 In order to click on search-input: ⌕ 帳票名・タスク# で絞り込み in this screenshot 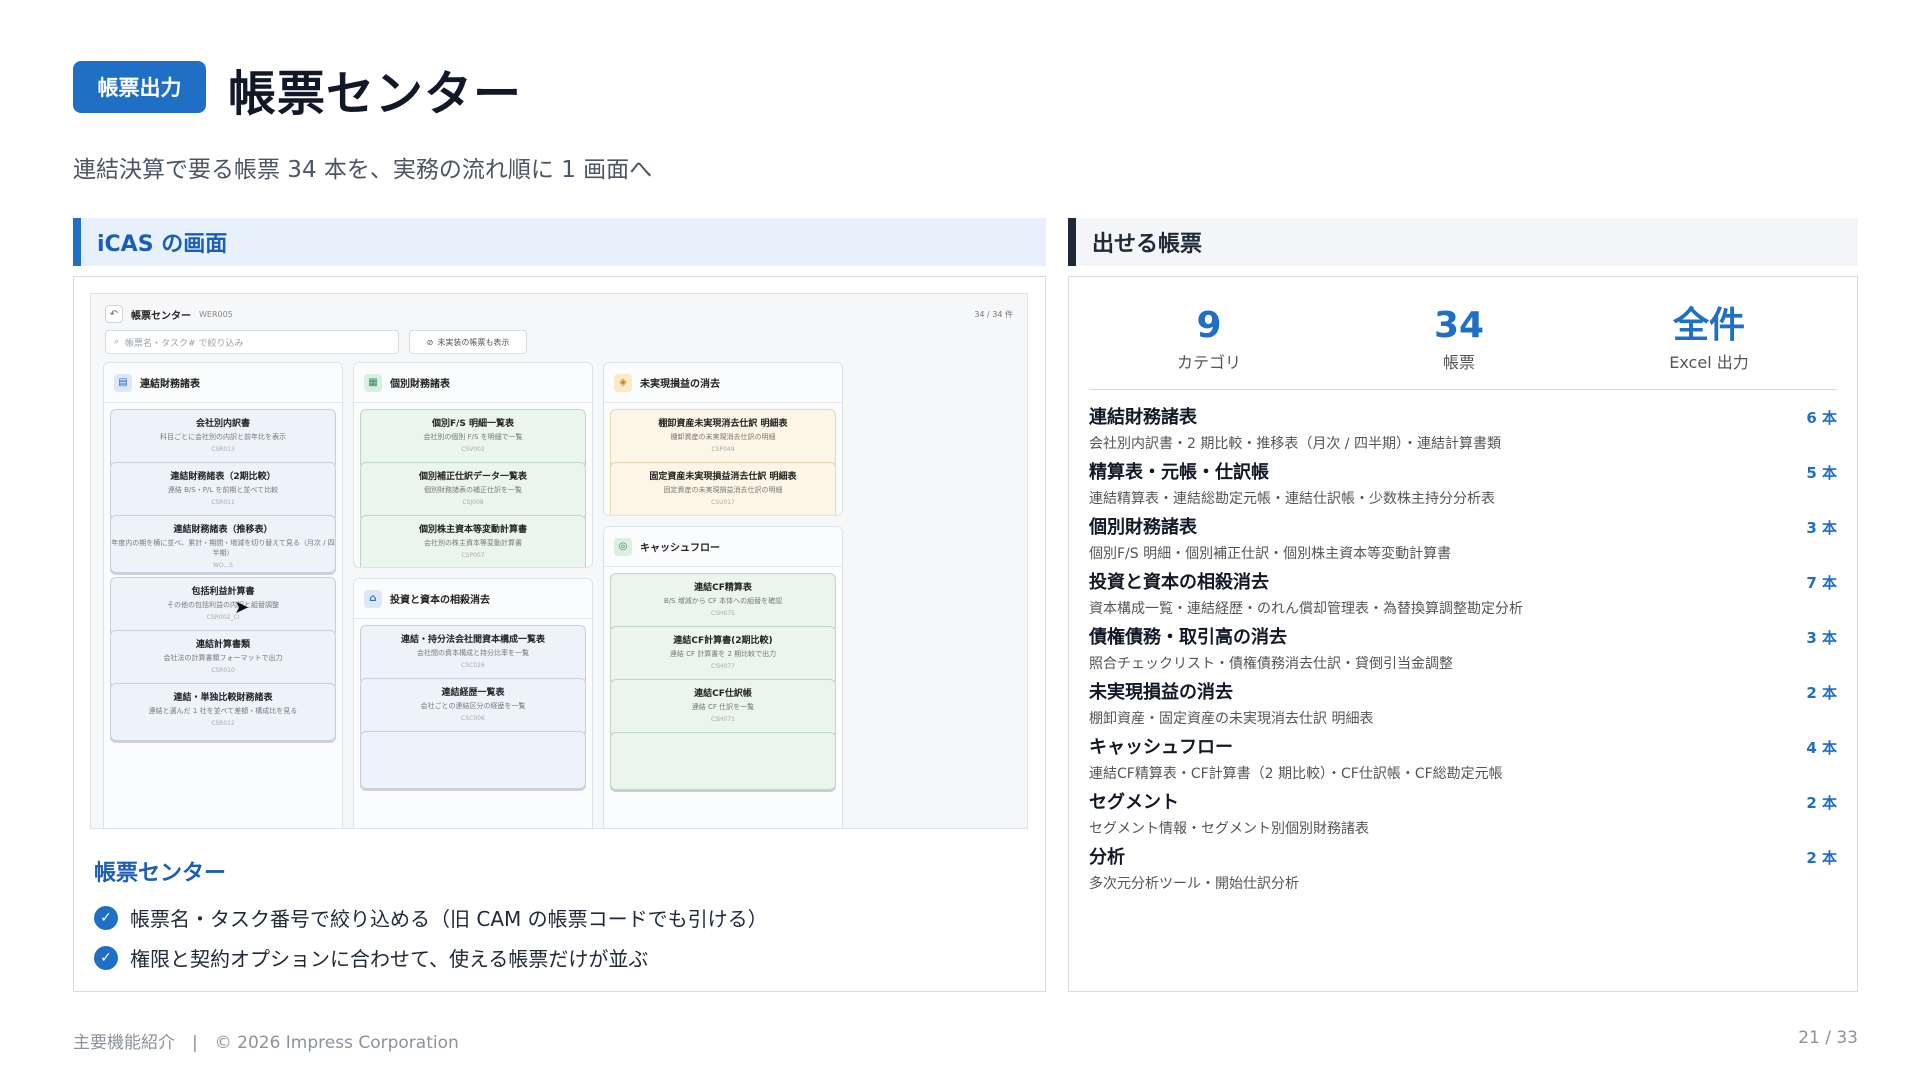, I will do `click(252, 342)`.